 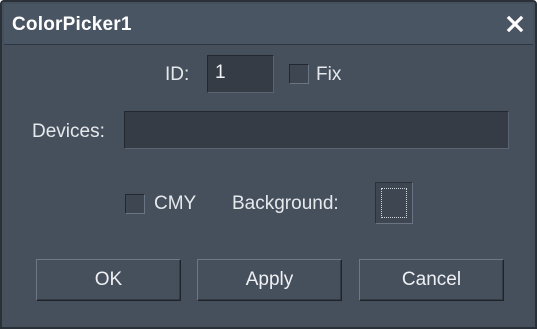 I want to click on id-label: ID:, so click(x=177, y=74).